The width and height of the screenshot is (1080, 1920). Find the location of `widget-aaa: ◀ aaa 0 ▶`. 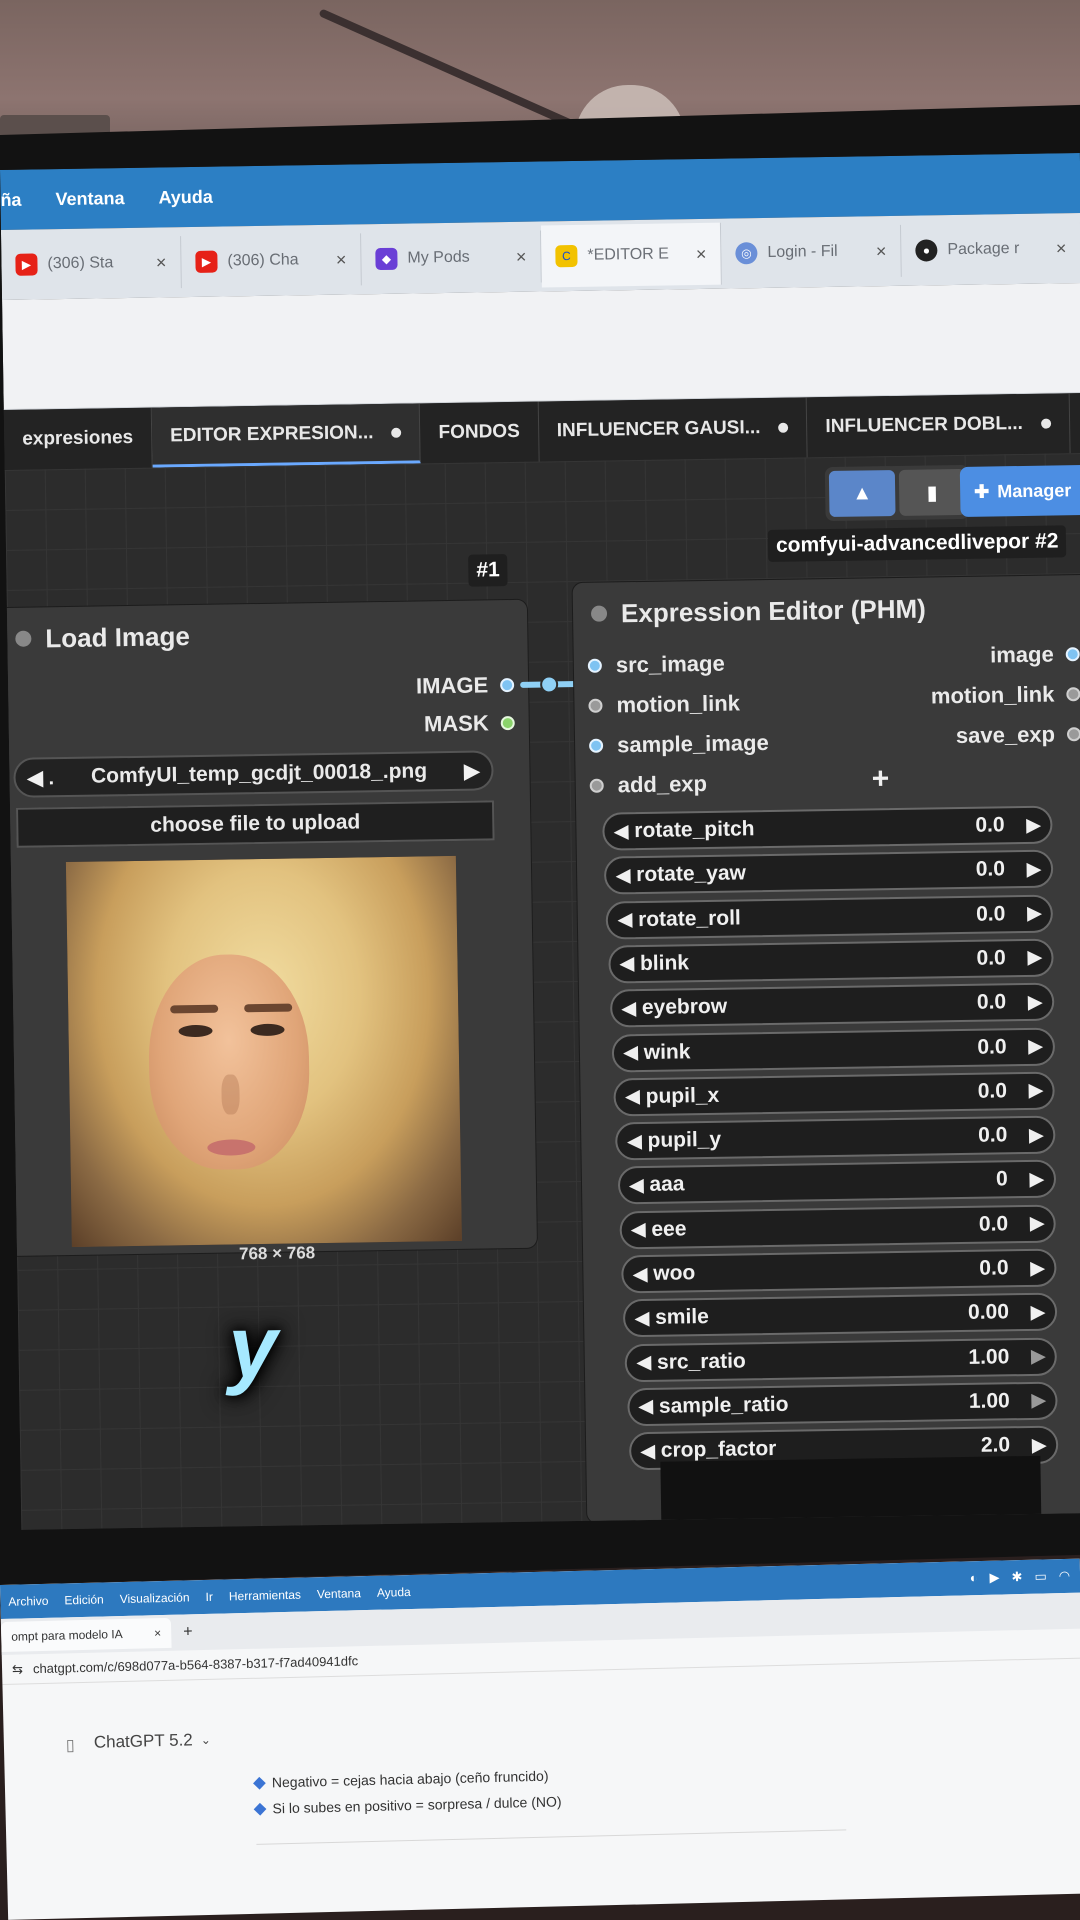

widget-aaa: ◀ aaa 0 ▶ is located at coordinates (836, 1182).